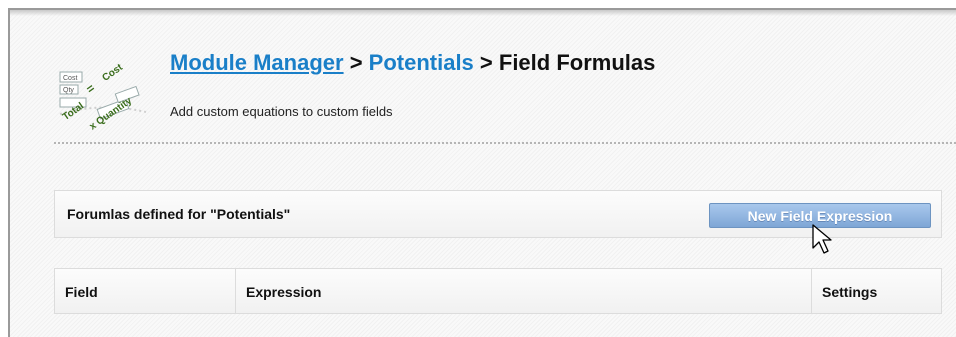 The width and height of the screenshot is (956, 337). I want to click on icon-label-quantity: x Quantity, so click(111, 113).